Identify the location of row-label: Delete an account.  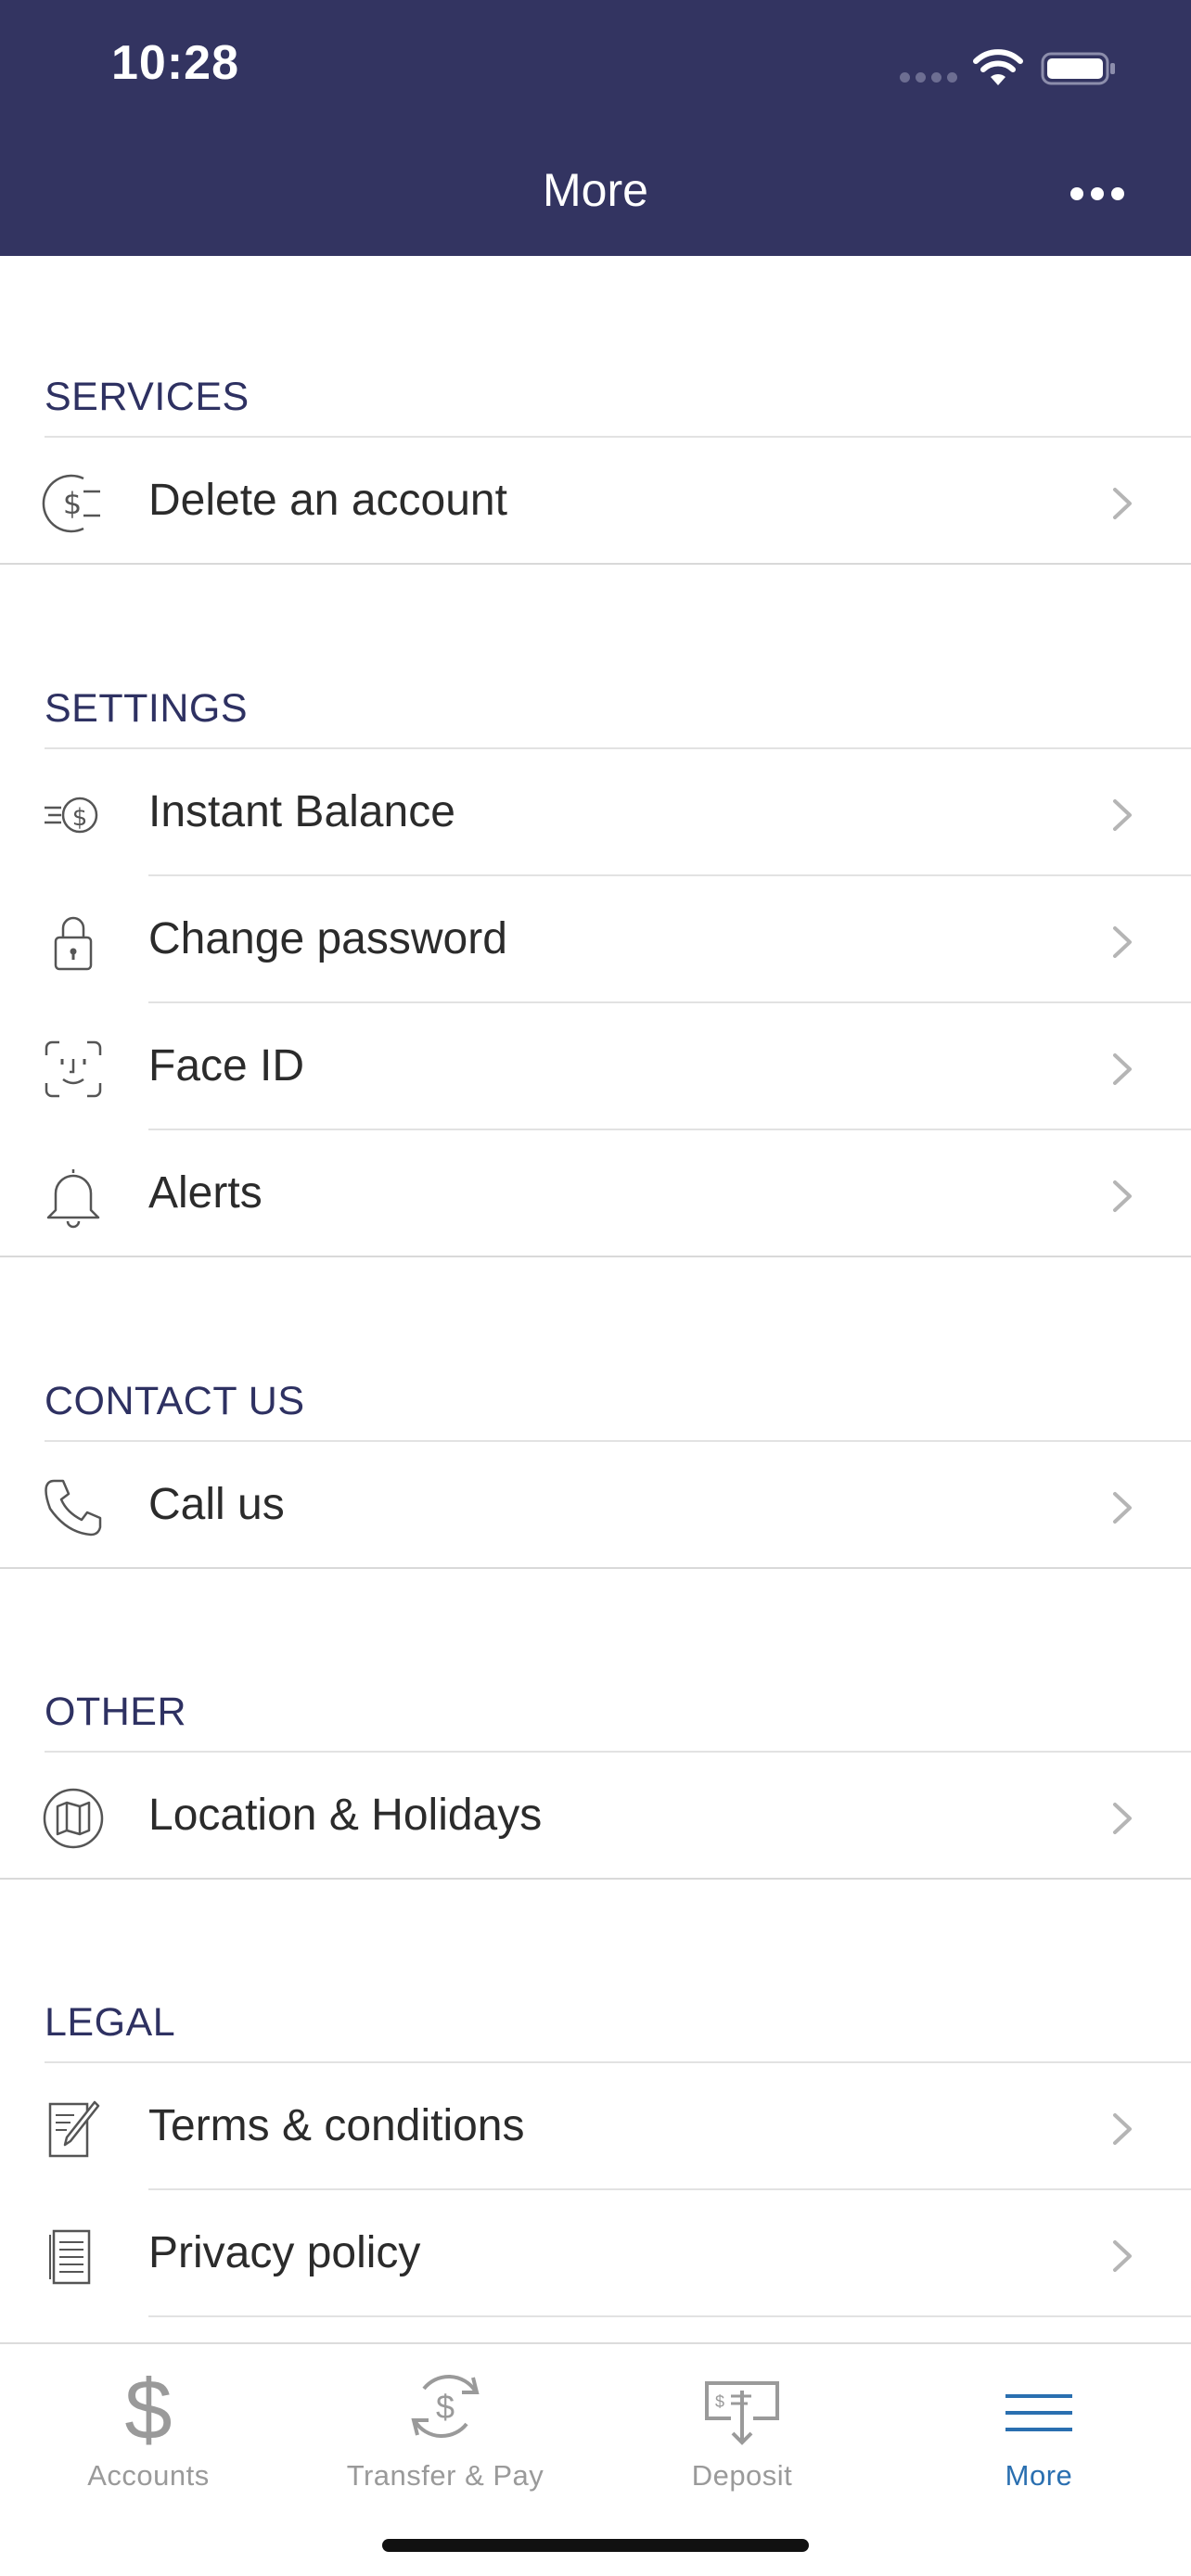
(327, 501).